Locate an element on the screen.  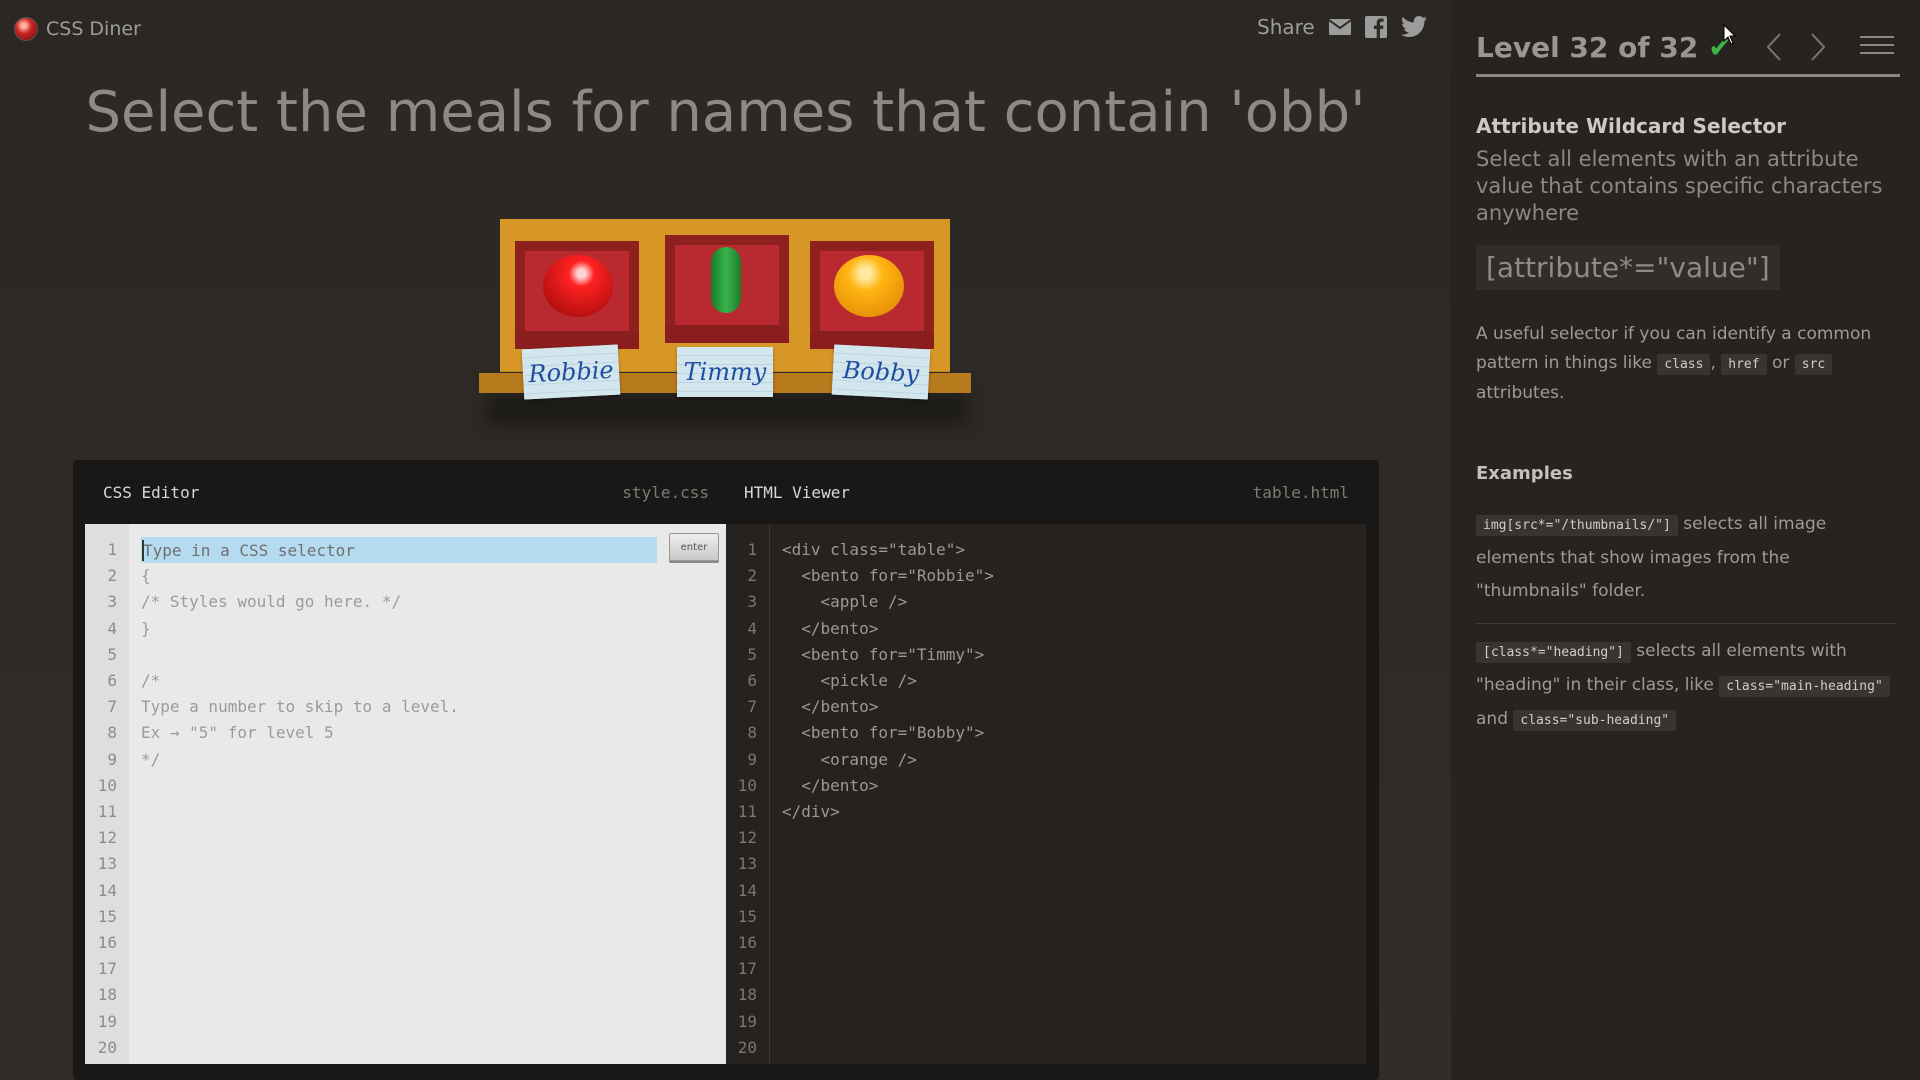
app-logo: CSS Diner is located at coordinates (77, 29).